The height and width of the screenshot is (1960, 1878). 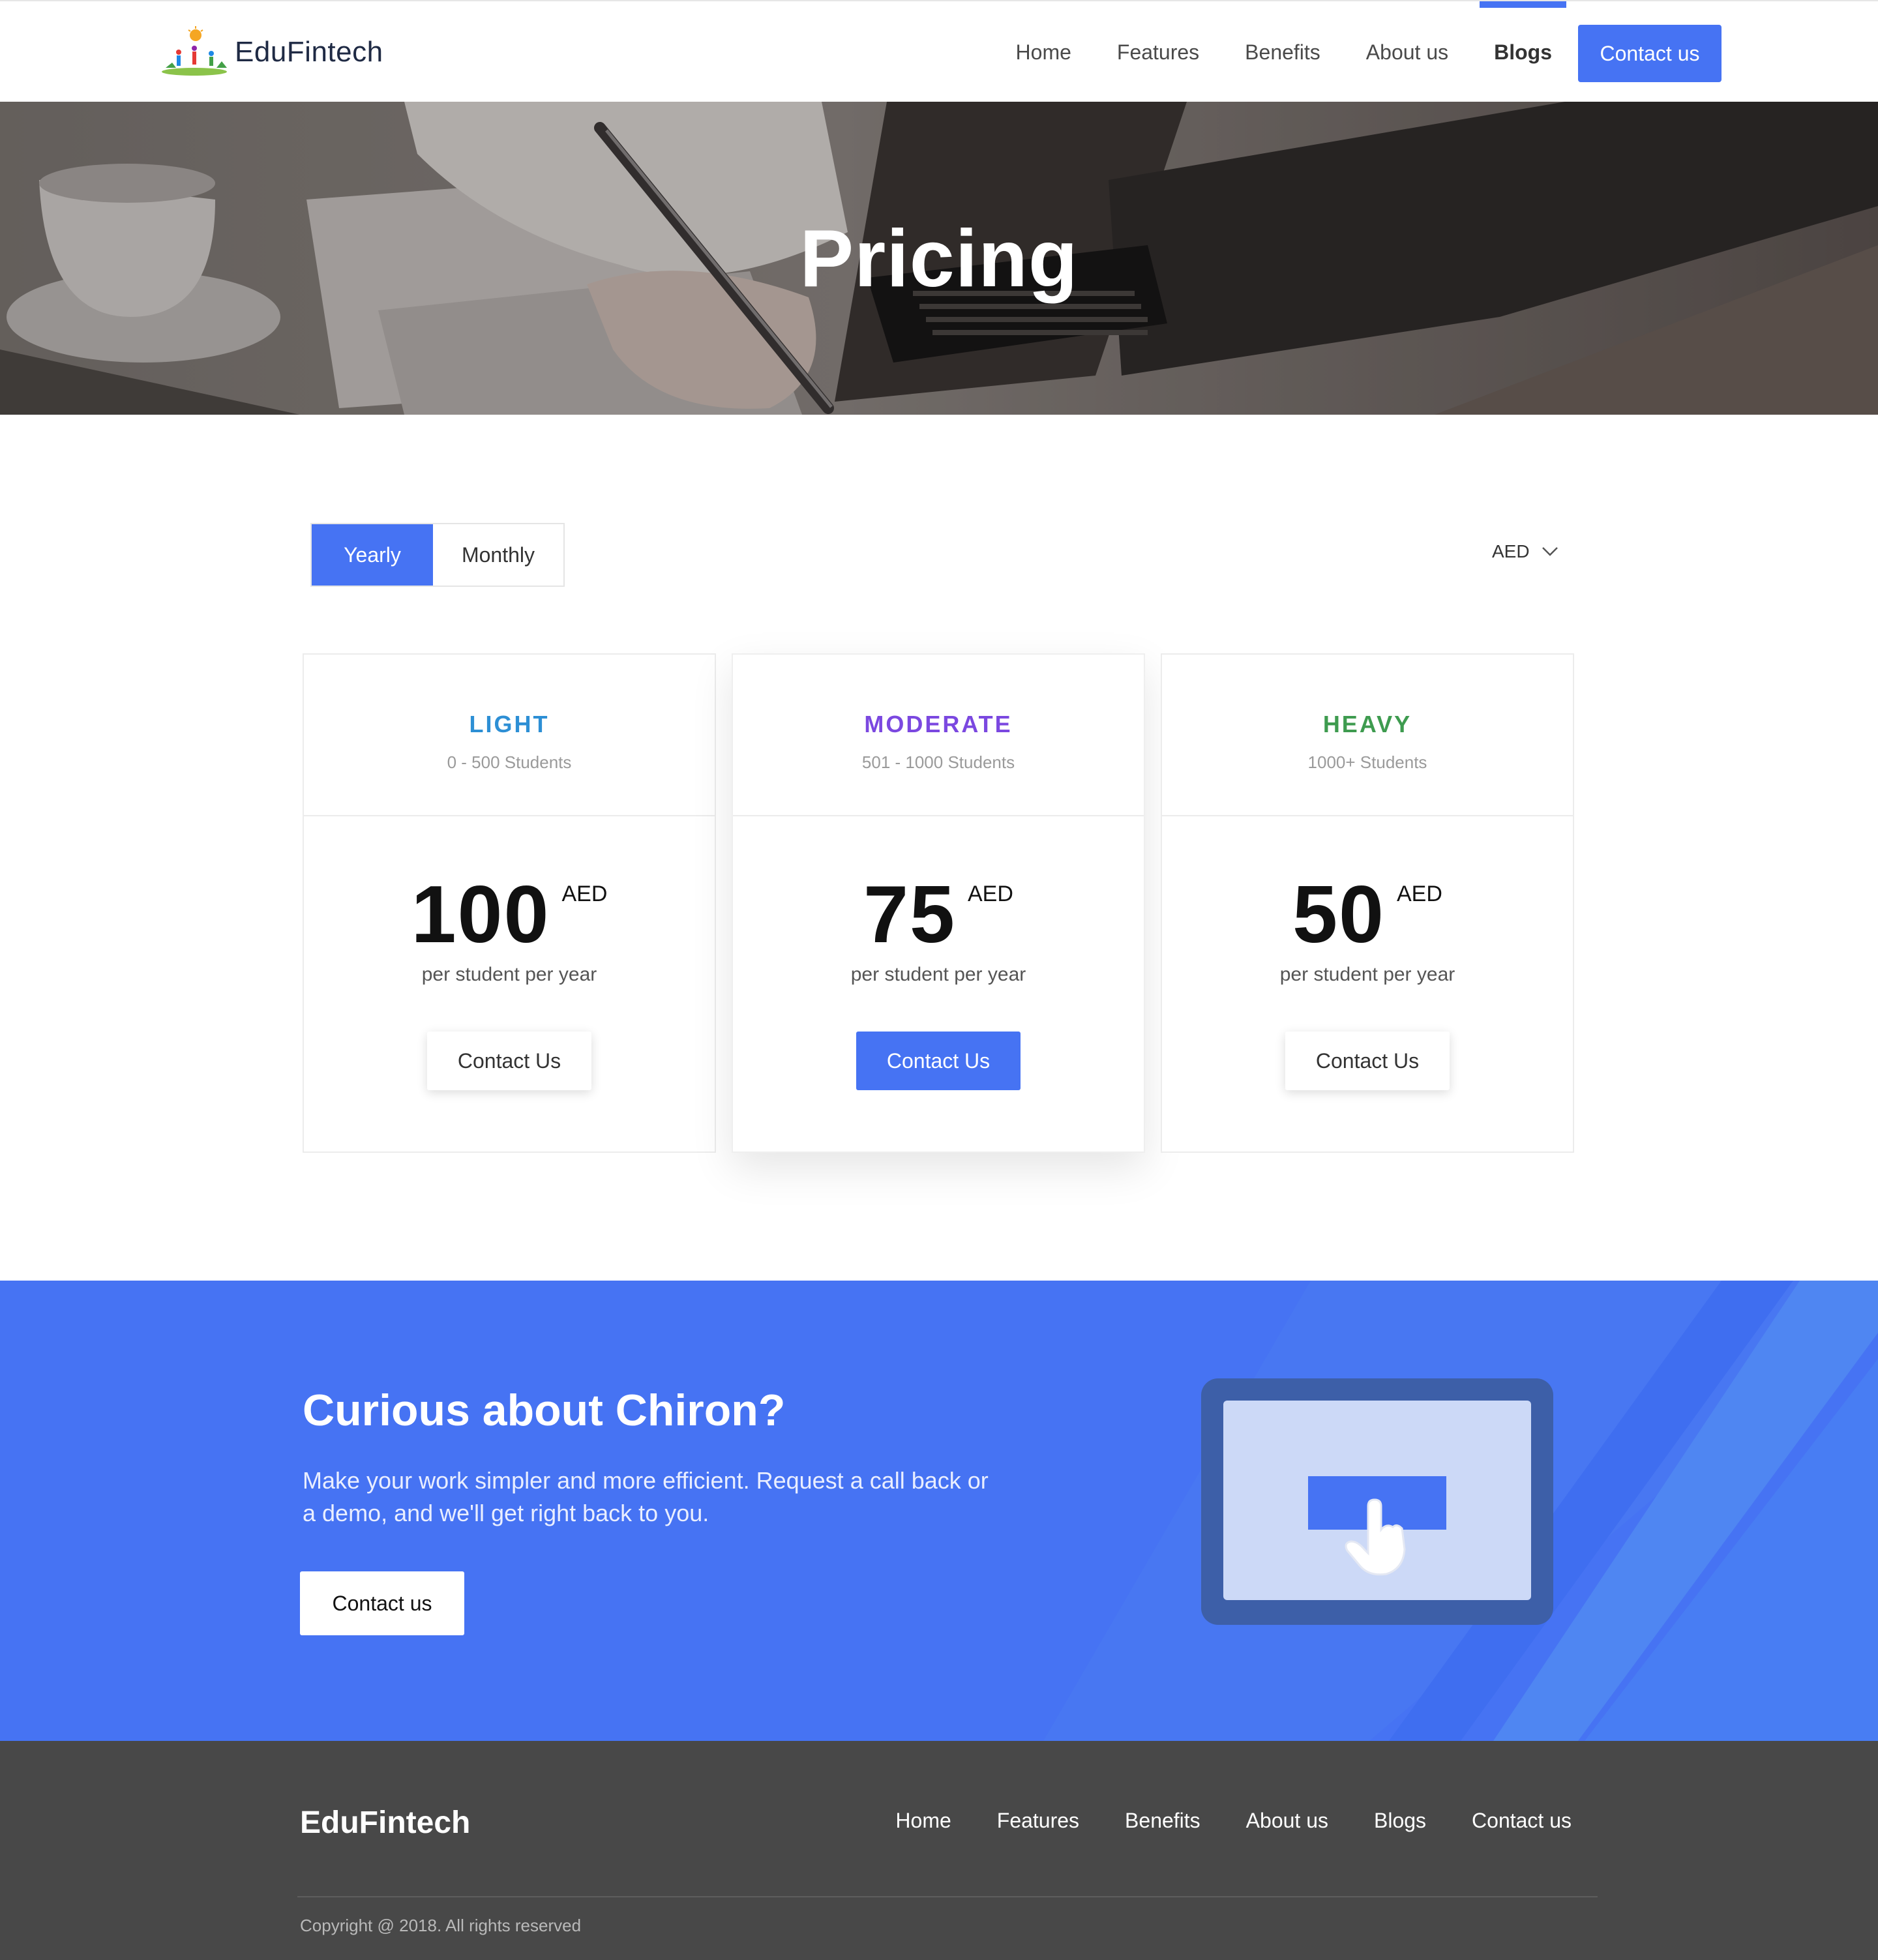 What do you see at coordinates (544, 1410) in the screenshot?
I see `cta-title: Curious about Chiron?` at bounding box center [544, 1410].